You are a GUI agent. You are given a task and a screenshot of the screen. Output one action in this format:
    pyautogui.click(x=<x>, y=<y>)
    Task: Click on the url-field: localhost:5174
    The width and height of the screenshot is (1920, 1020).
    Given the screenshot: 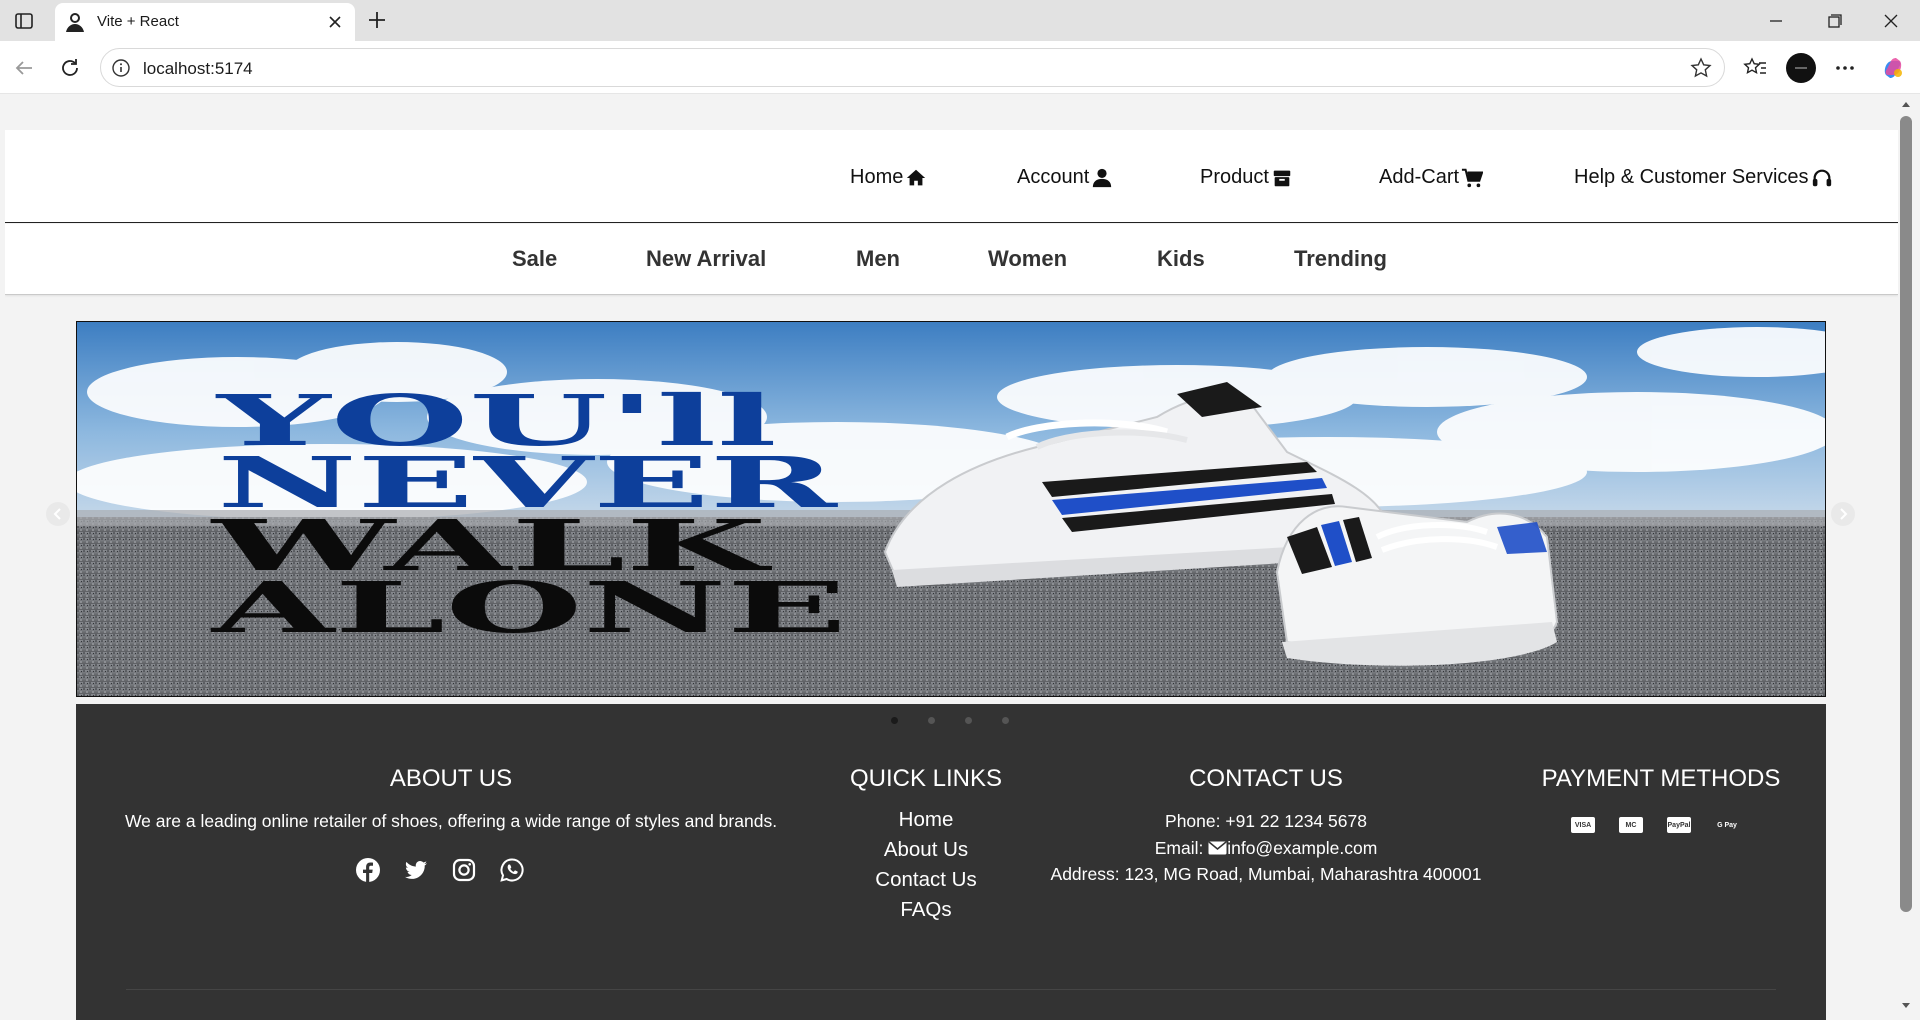 What is the action you would take?
    pyautogui.click(x=912, y=67)
    